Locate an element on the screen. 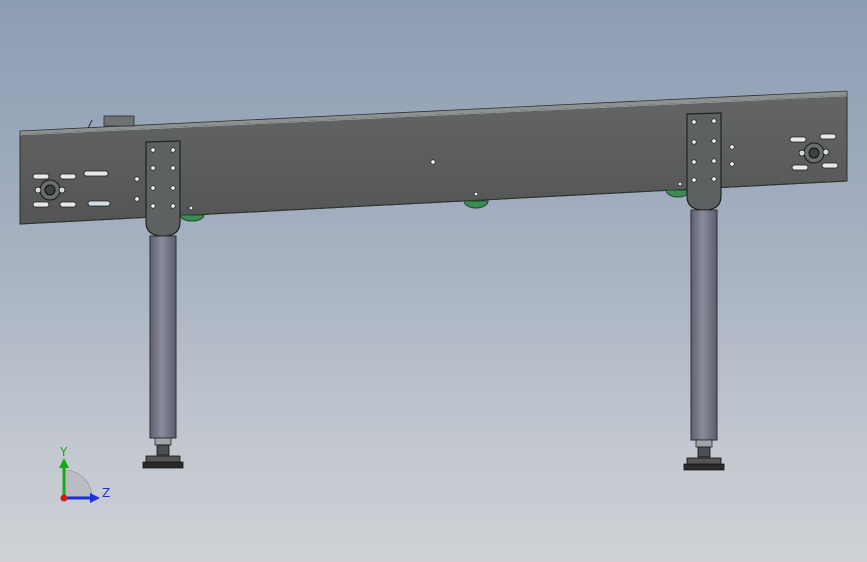  left-support-leg is located at coordinates (163, 304).